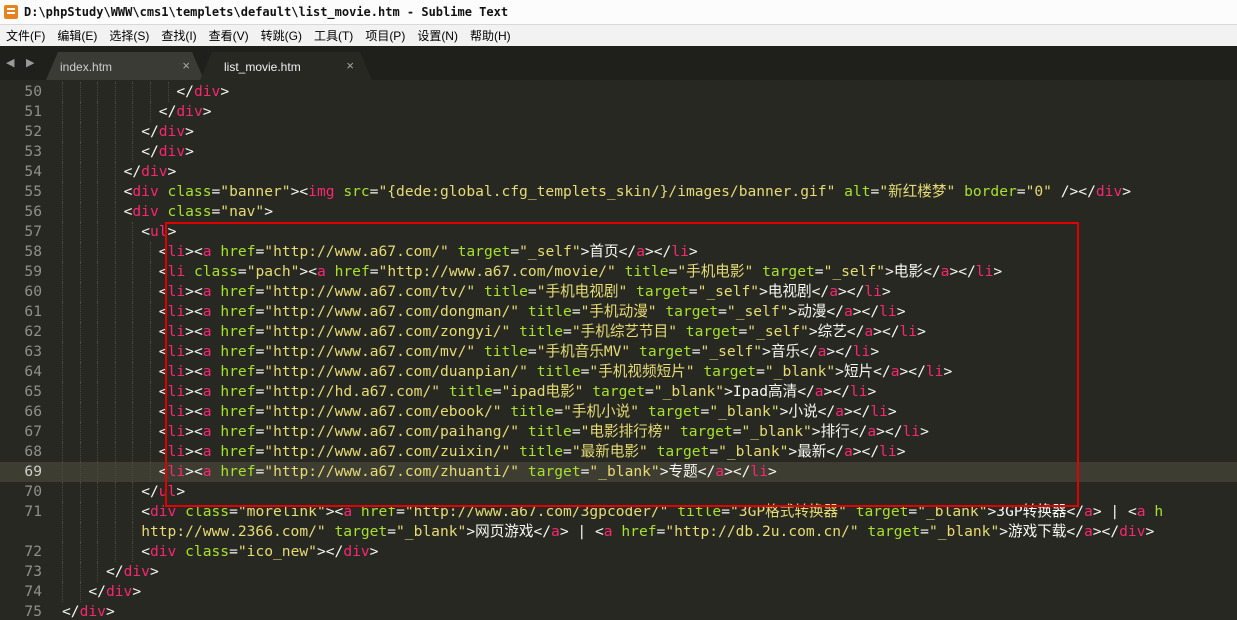 This screenshot has width=1237, height=620. Describe the element at coordinates (125, 66) in the screenshot. I see `tab-index-htm: index.htm ×` at that location.